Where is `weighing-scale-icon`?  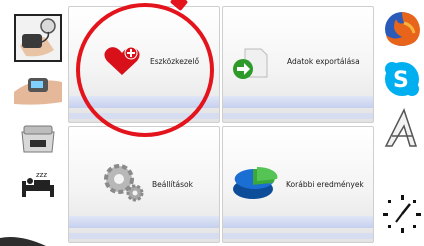 weighing-scale-icon is located at coordinates (38, 139).